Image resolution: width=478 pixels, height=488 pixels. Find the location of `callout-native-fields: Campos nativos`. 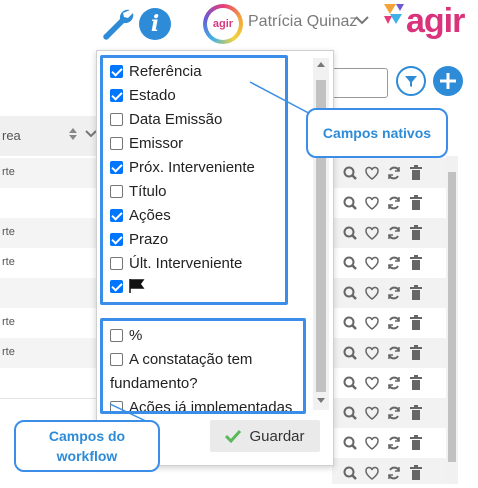

callout-native-fields: Campos nativos is located at coordinates (377, 133).